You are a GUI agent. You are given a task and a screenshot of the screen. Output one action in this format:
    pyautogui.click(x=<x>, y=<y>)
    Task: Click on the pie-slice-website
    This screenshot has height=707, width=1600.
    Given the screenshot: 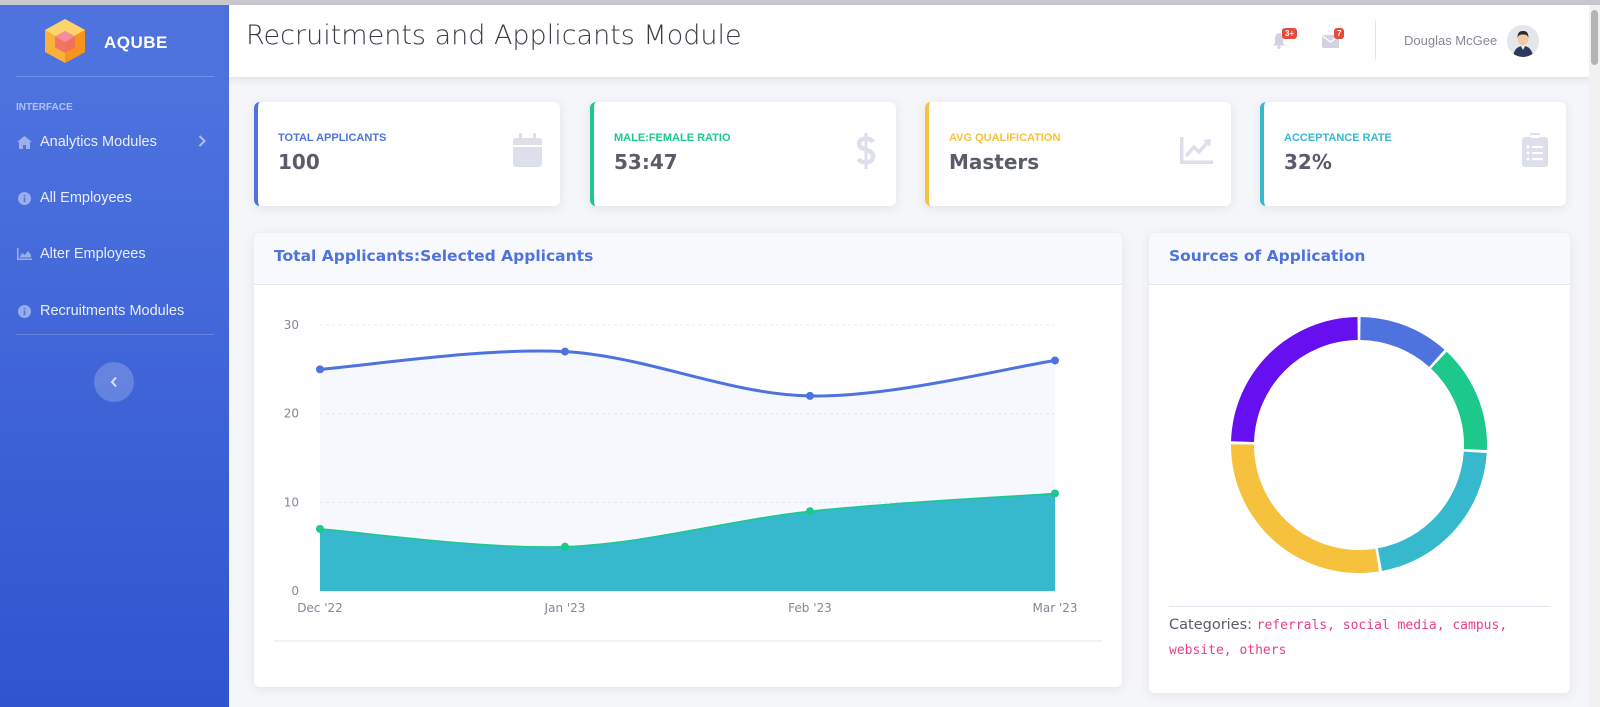 What is the action you would take?
    pyautogui.click(x=1305, y=508)
    